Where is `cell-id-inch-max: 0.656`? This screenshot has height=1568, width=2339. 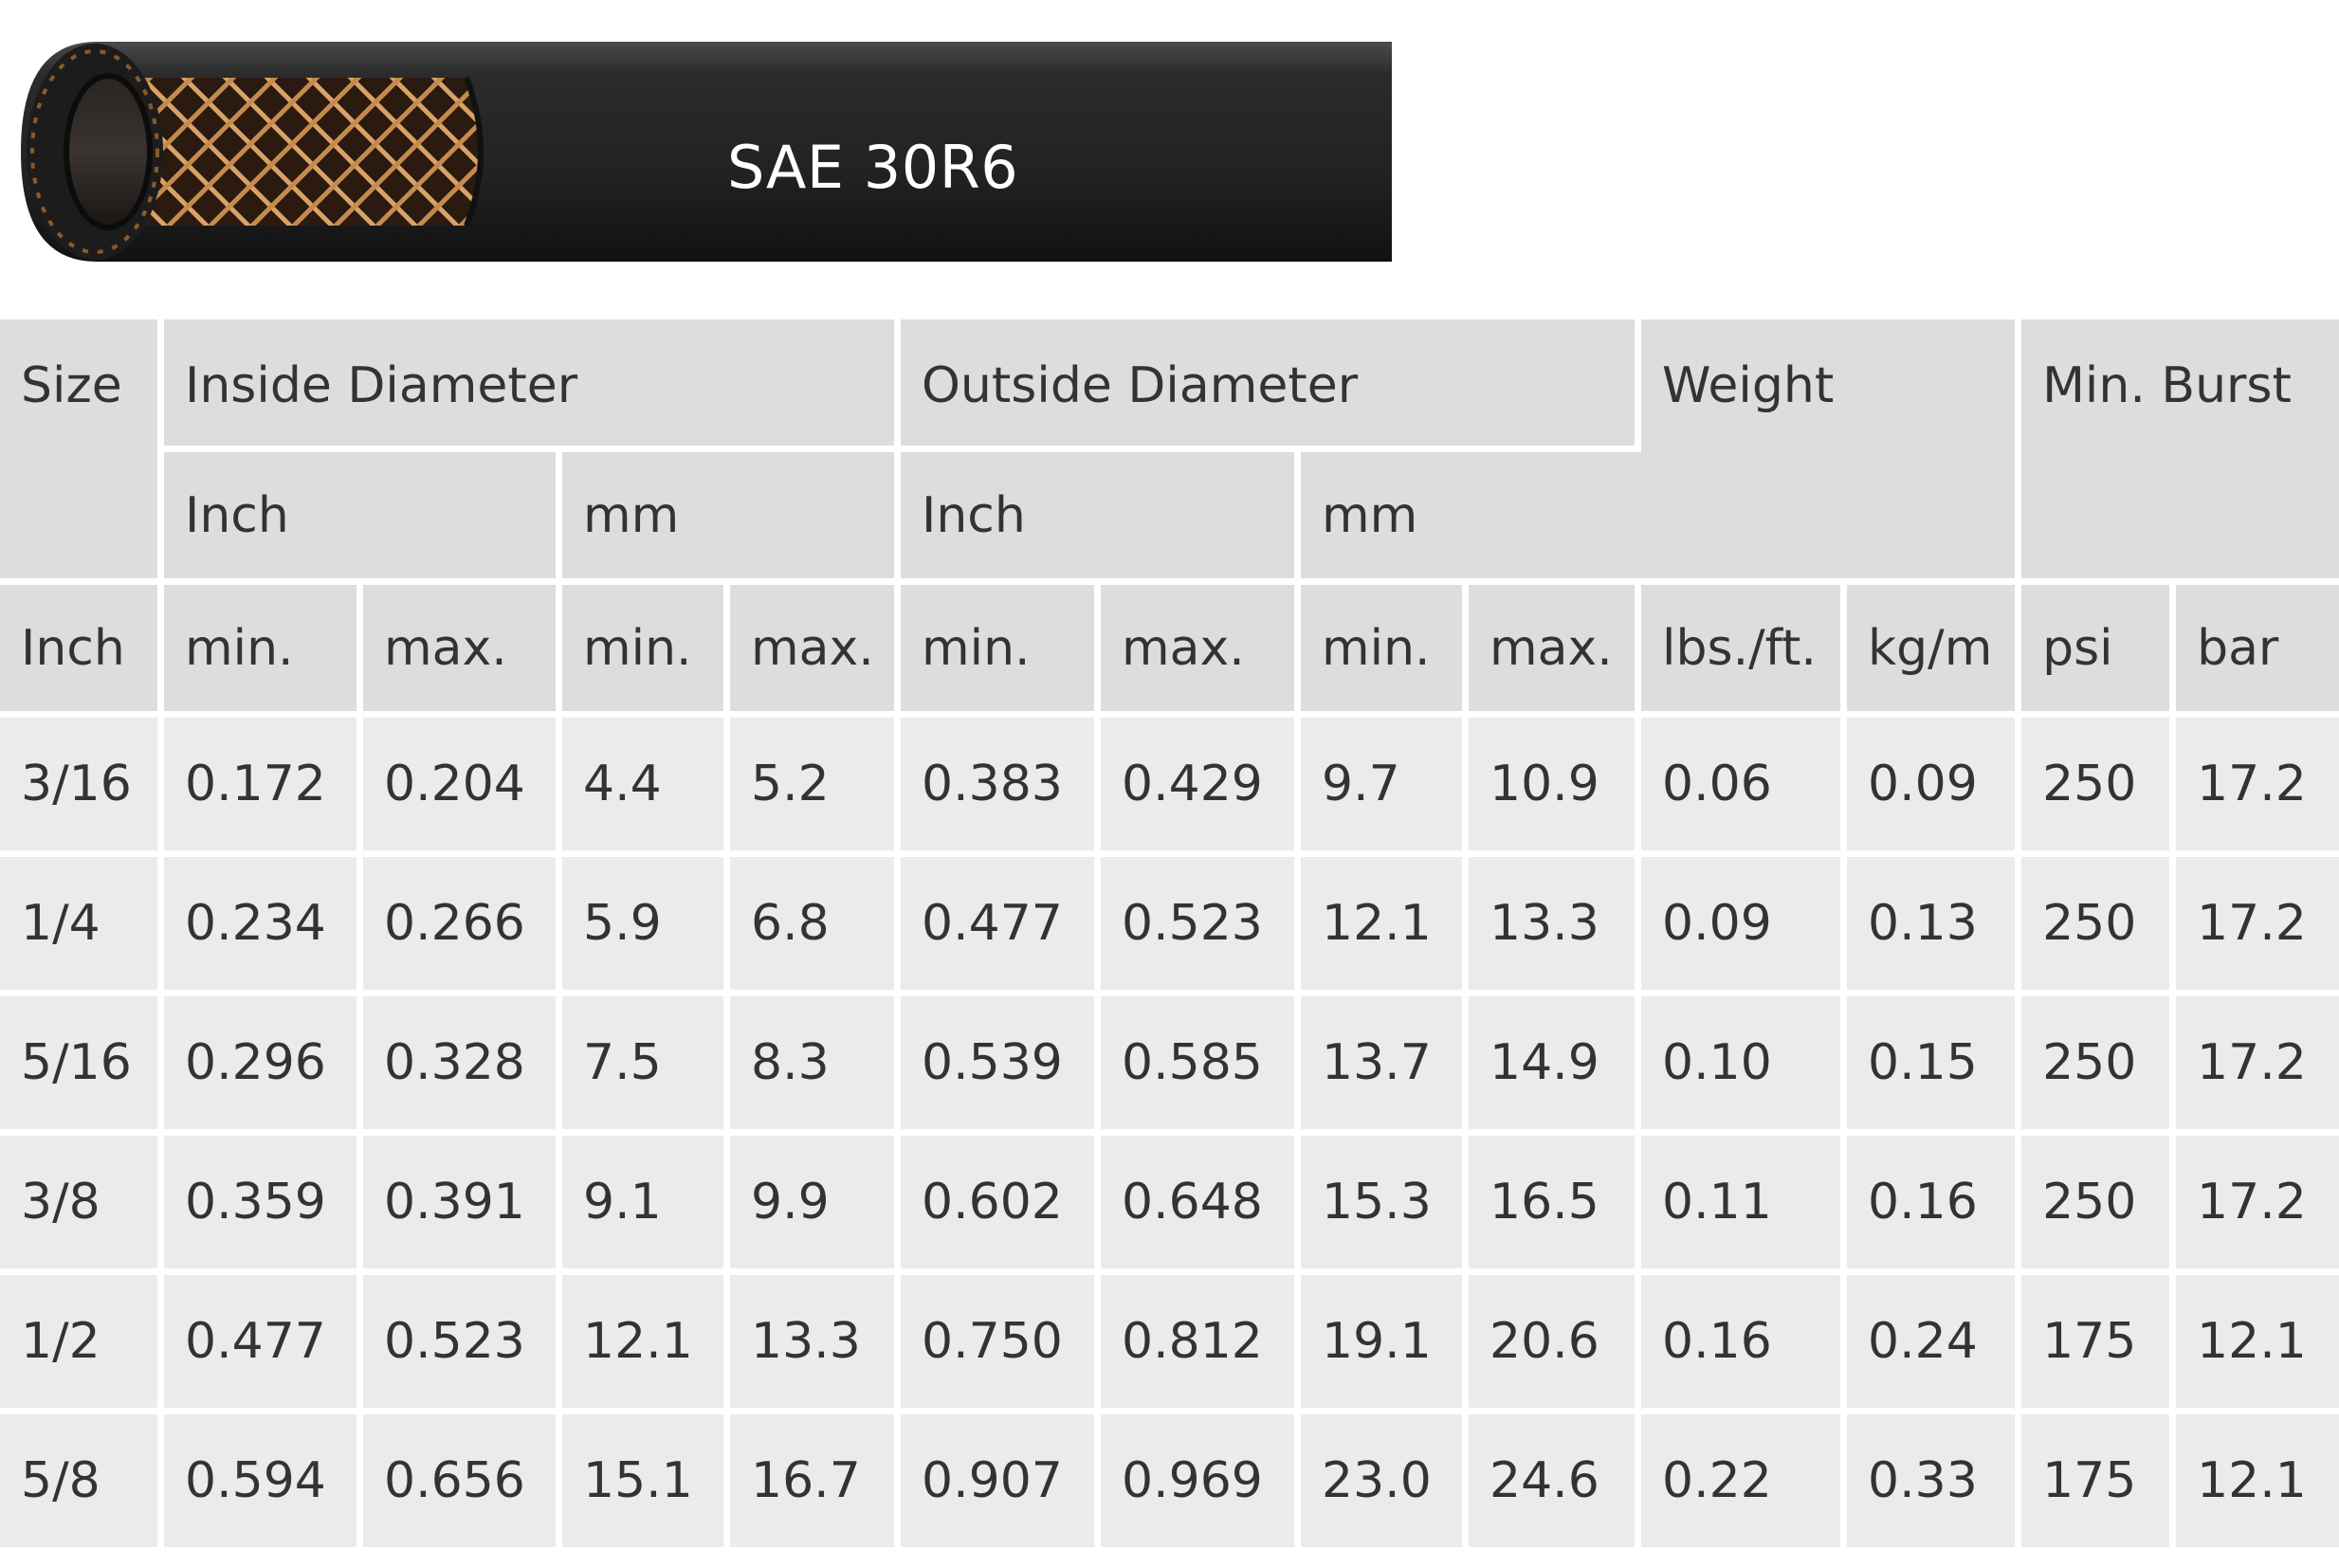 cell-id-inch-max: 0.656 is located at coordinates (462, 1484).